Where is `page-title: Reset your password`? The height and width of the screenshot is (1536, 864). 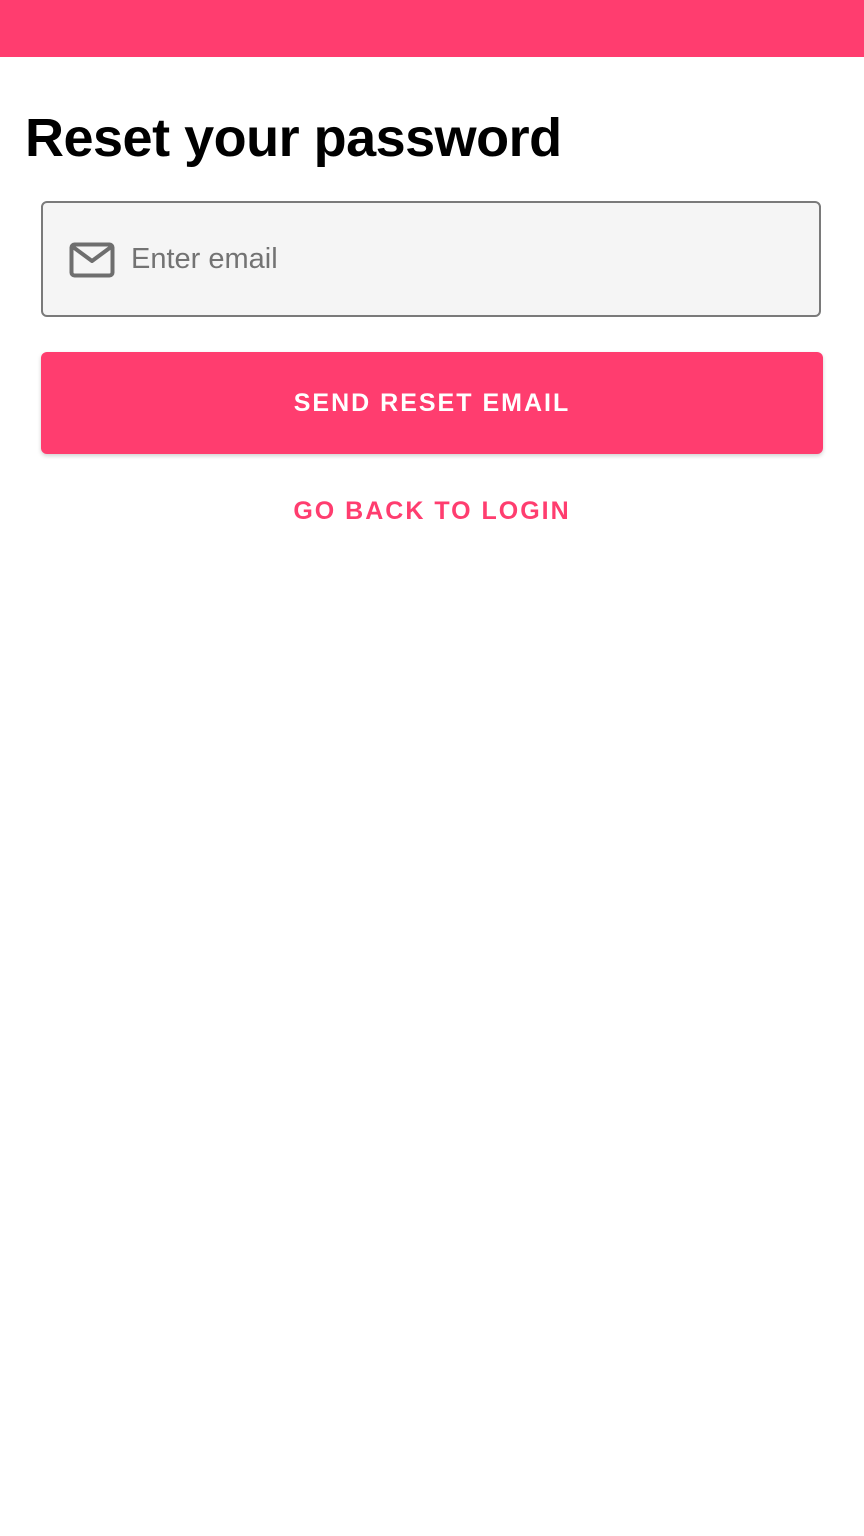
page-title: Reset your password is located at coordinates (293, 138).